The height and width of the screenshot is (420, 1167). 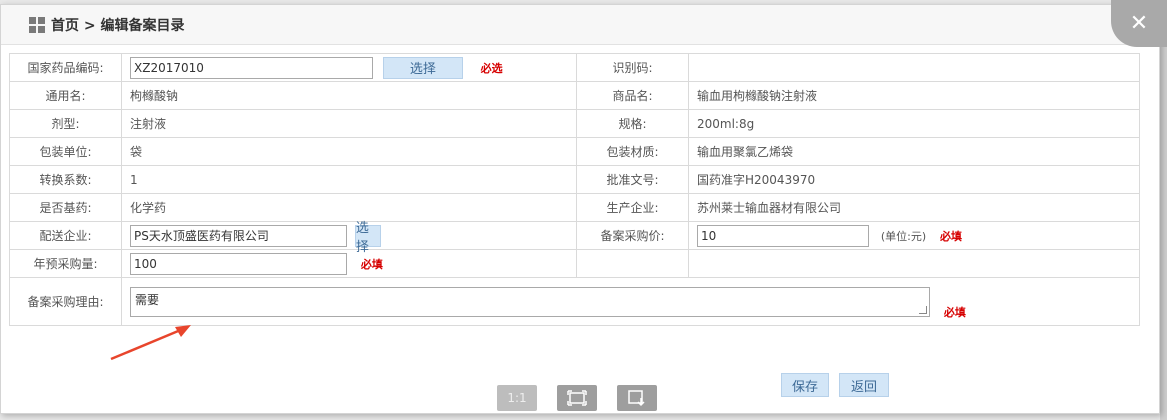 What do you see at coordinates (422, 67) in the screenshot?
I see `drug-select-button: 选择` at bounding box center [422, 67].